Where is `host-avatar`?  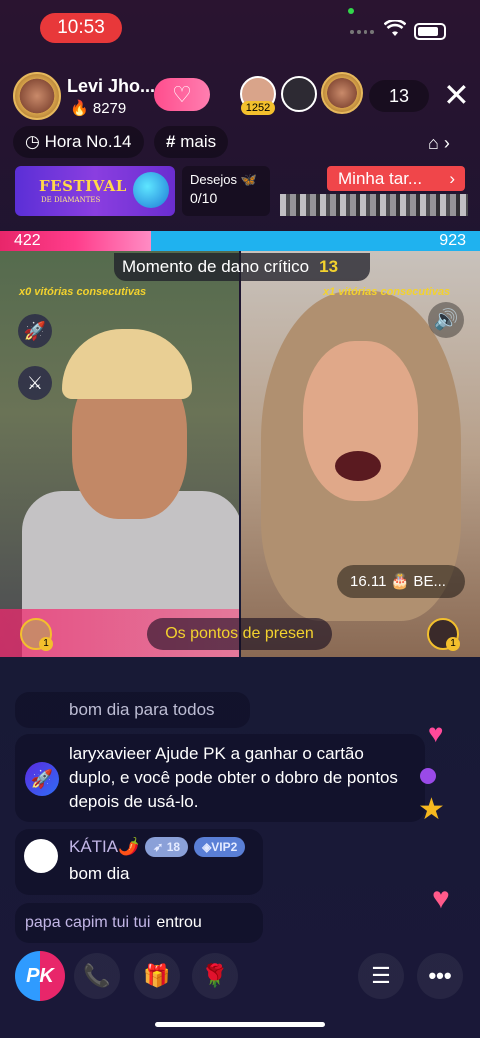 host-avatar is located at coordinates (37, 96).